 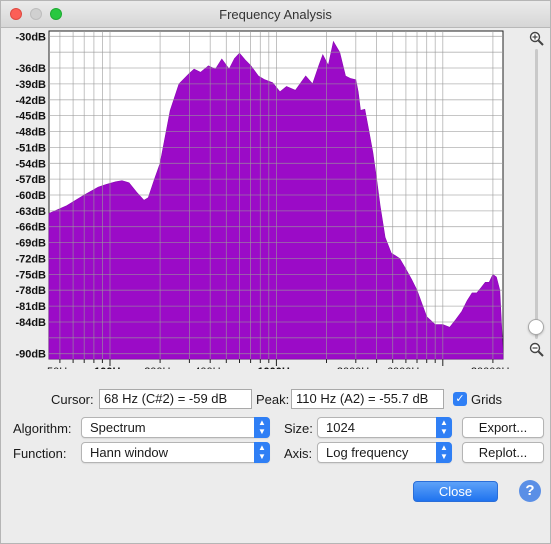 What do you see at coordinates (30, 275) in the screenshot?
I see `y-tick-label: -75dB` at bounding box center [30, 275].